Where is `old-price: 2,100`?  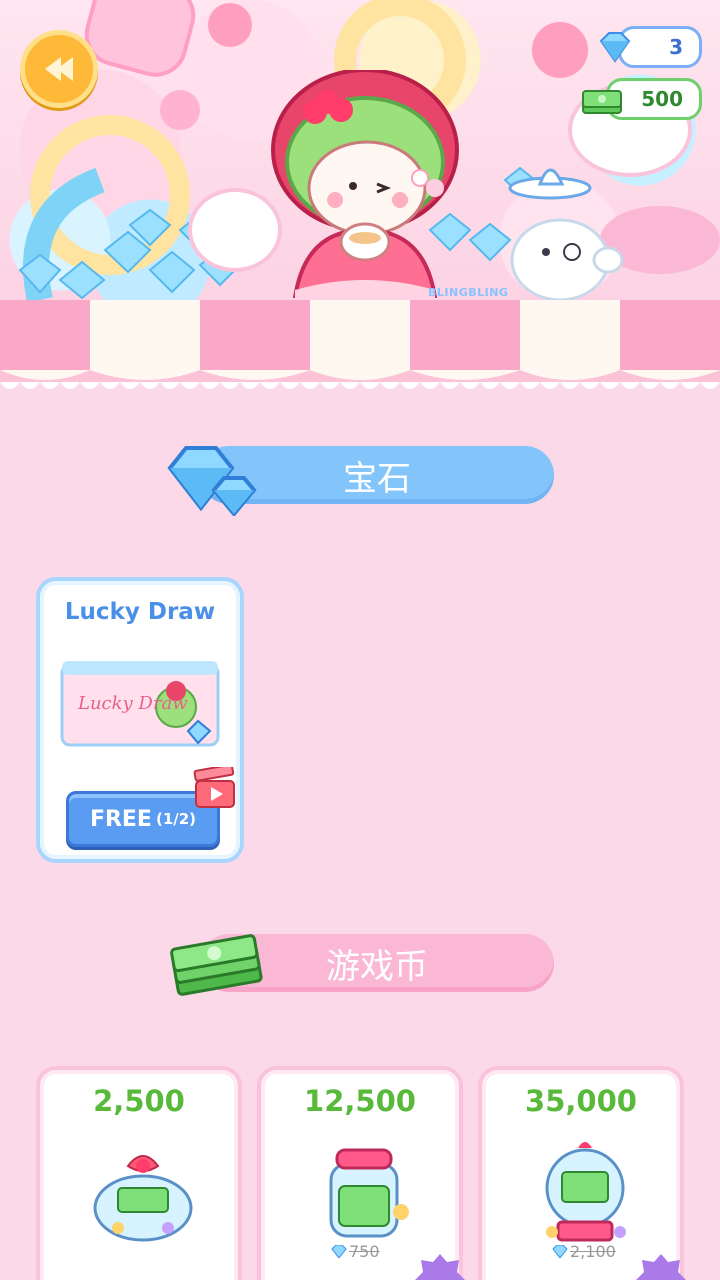
old-price: 2,100 is located at coordinates (584, 1251).